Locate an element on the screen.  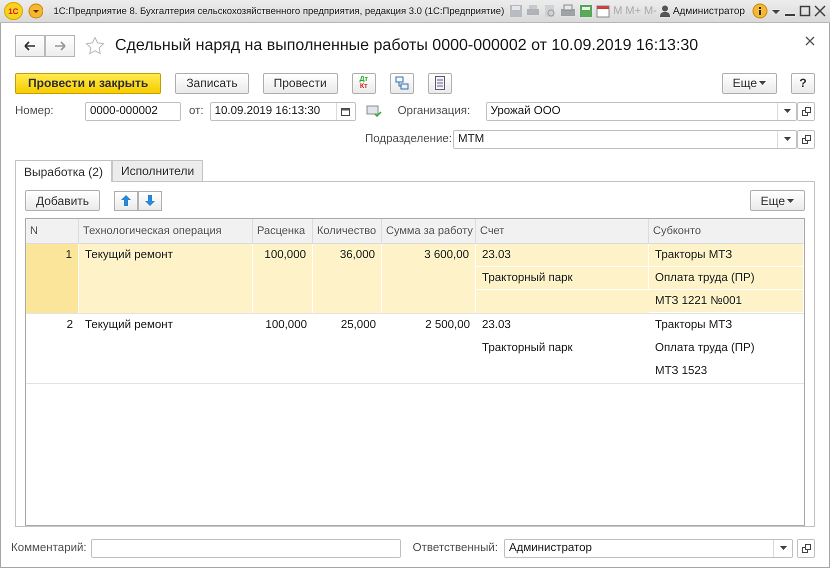
comment-field is located at coordinates (245, 548).